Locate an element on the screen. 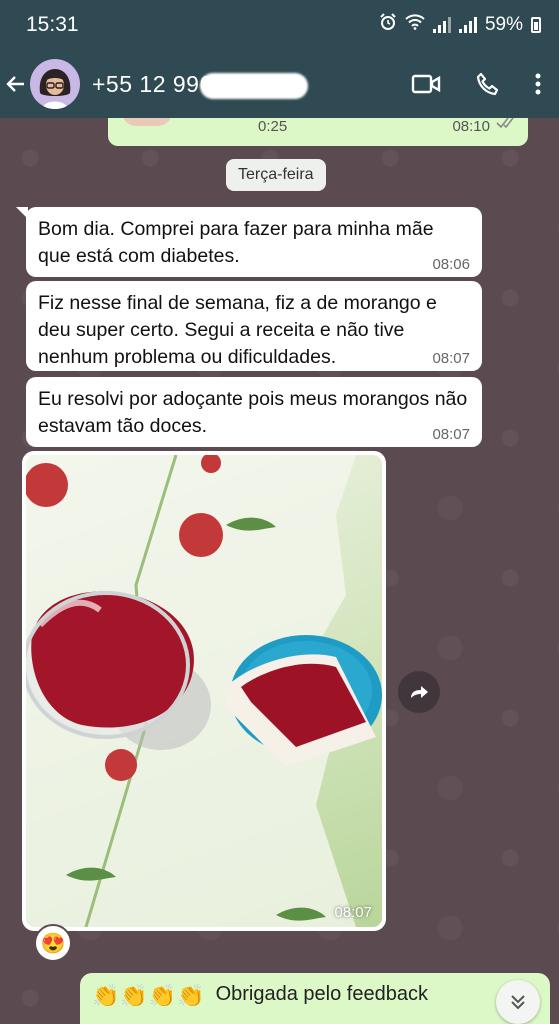 This screenshot has height=1024, width=559. reaction-emoji: 😍 is located at coordinates (53, 943).